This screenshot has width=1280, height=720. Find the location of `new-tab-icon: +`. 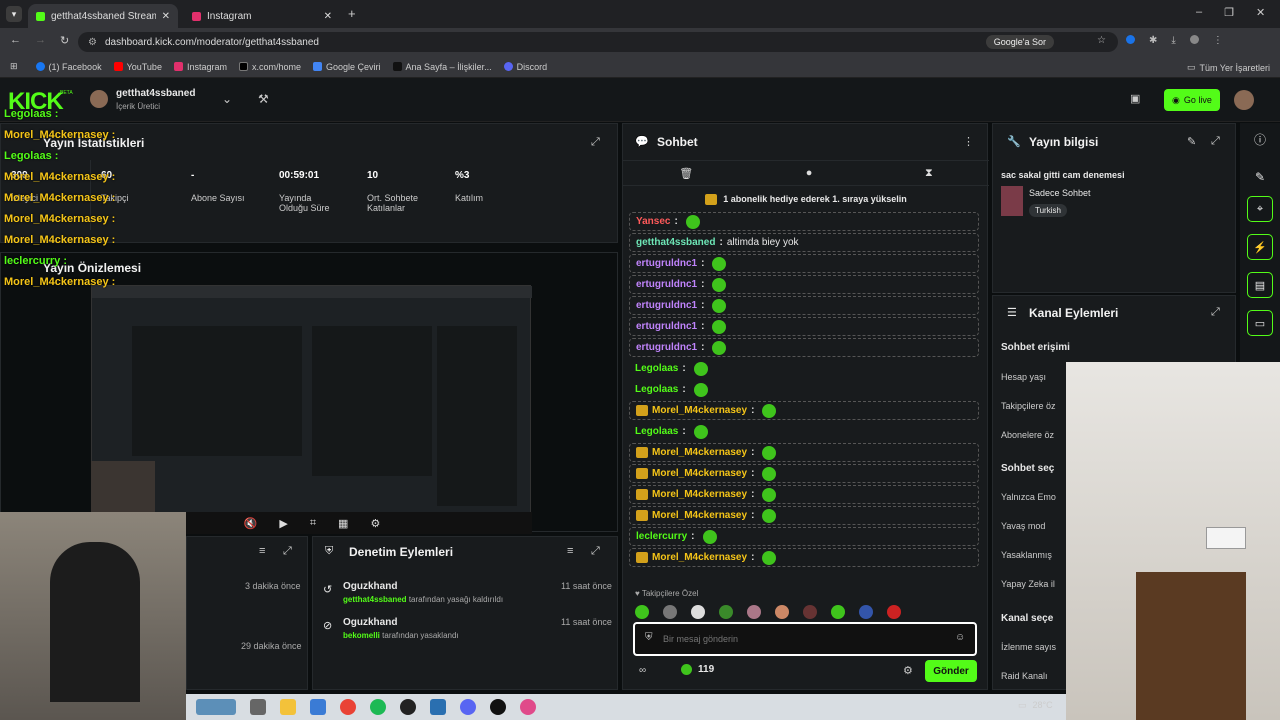

new-tab-icon: + is located at coordinates (352, 13).